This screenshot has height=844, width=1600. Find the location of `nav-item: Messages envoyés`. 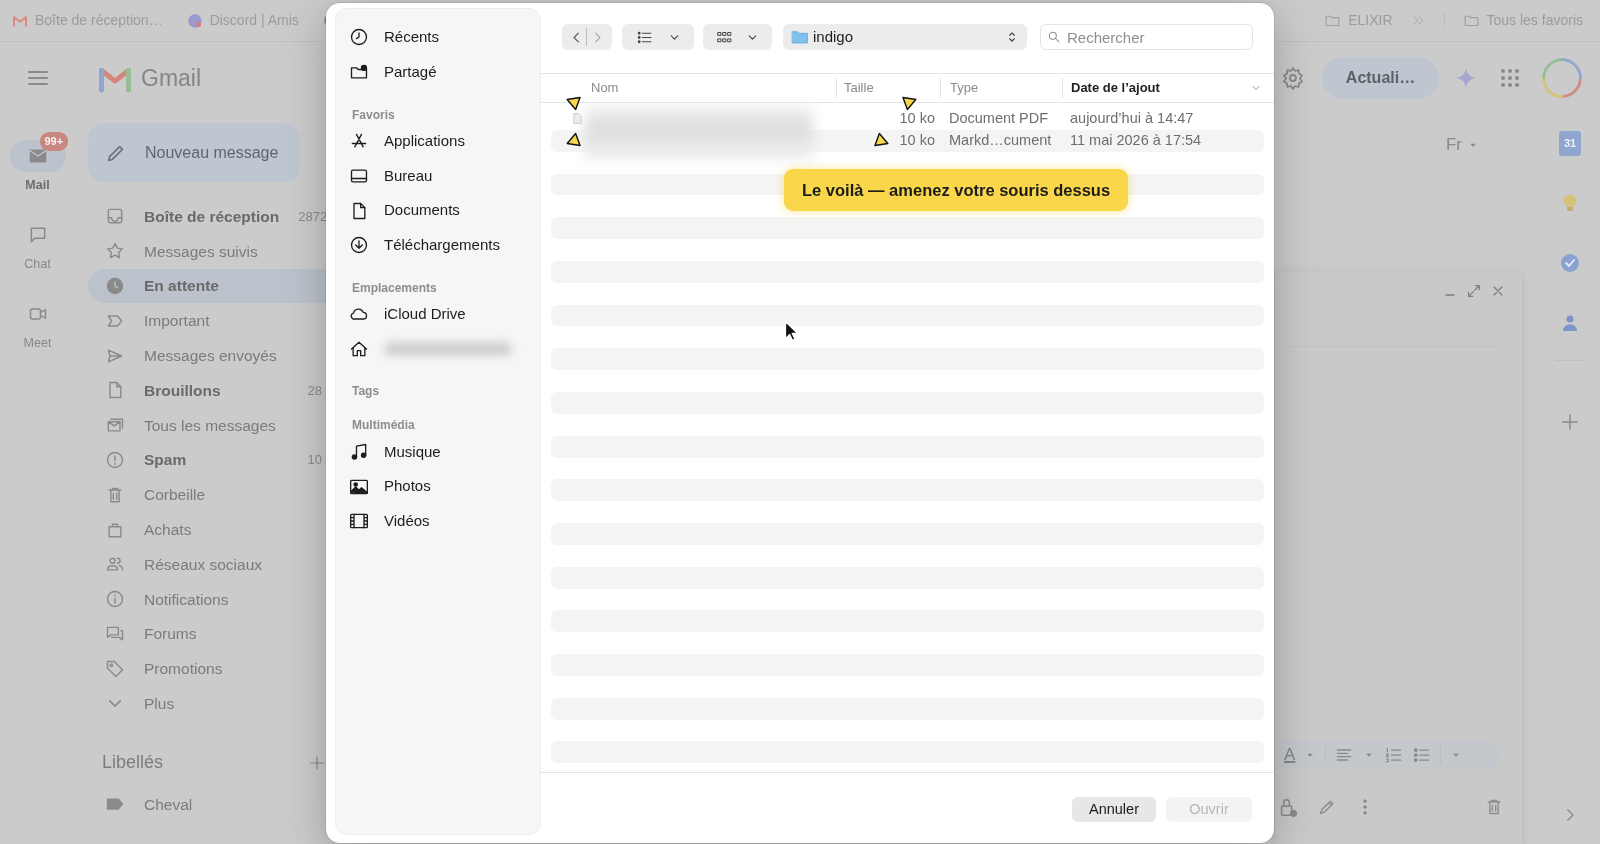

nav-item: Messages envoyés is located at coordinates (207, 355).